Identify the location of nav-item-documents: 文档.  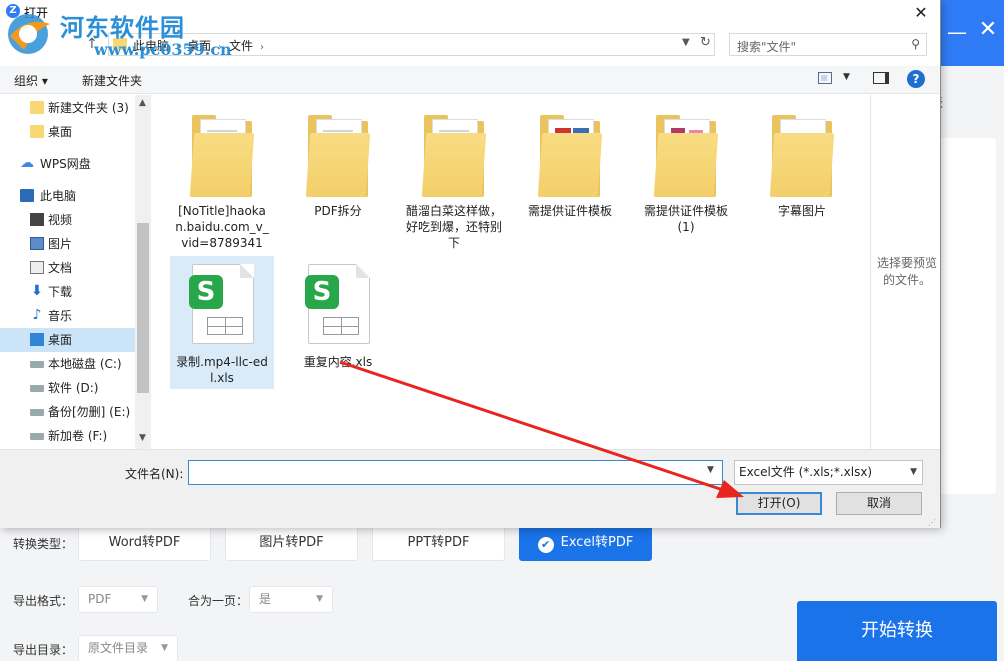
(67, 268).